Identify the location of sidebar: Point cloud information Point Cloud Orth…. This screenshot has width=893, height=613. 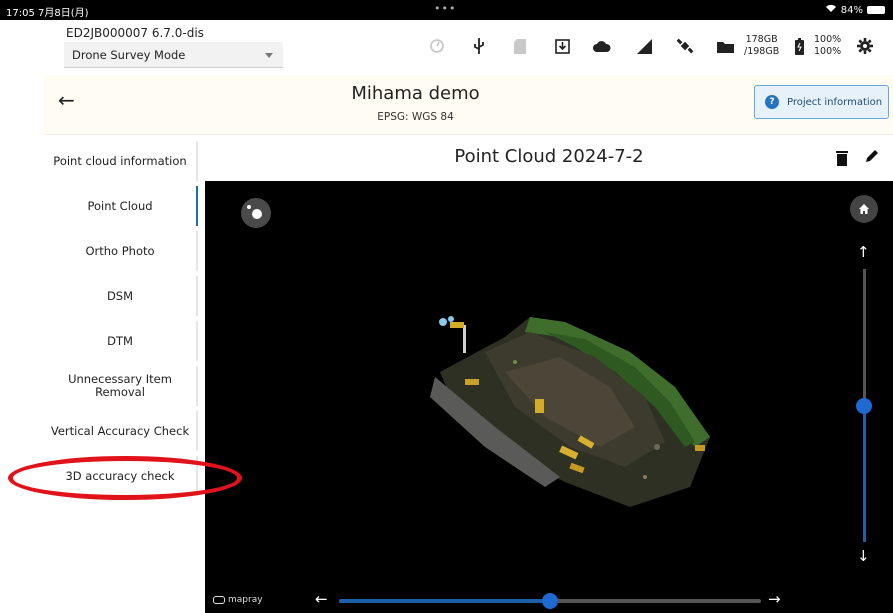
(121, 377).